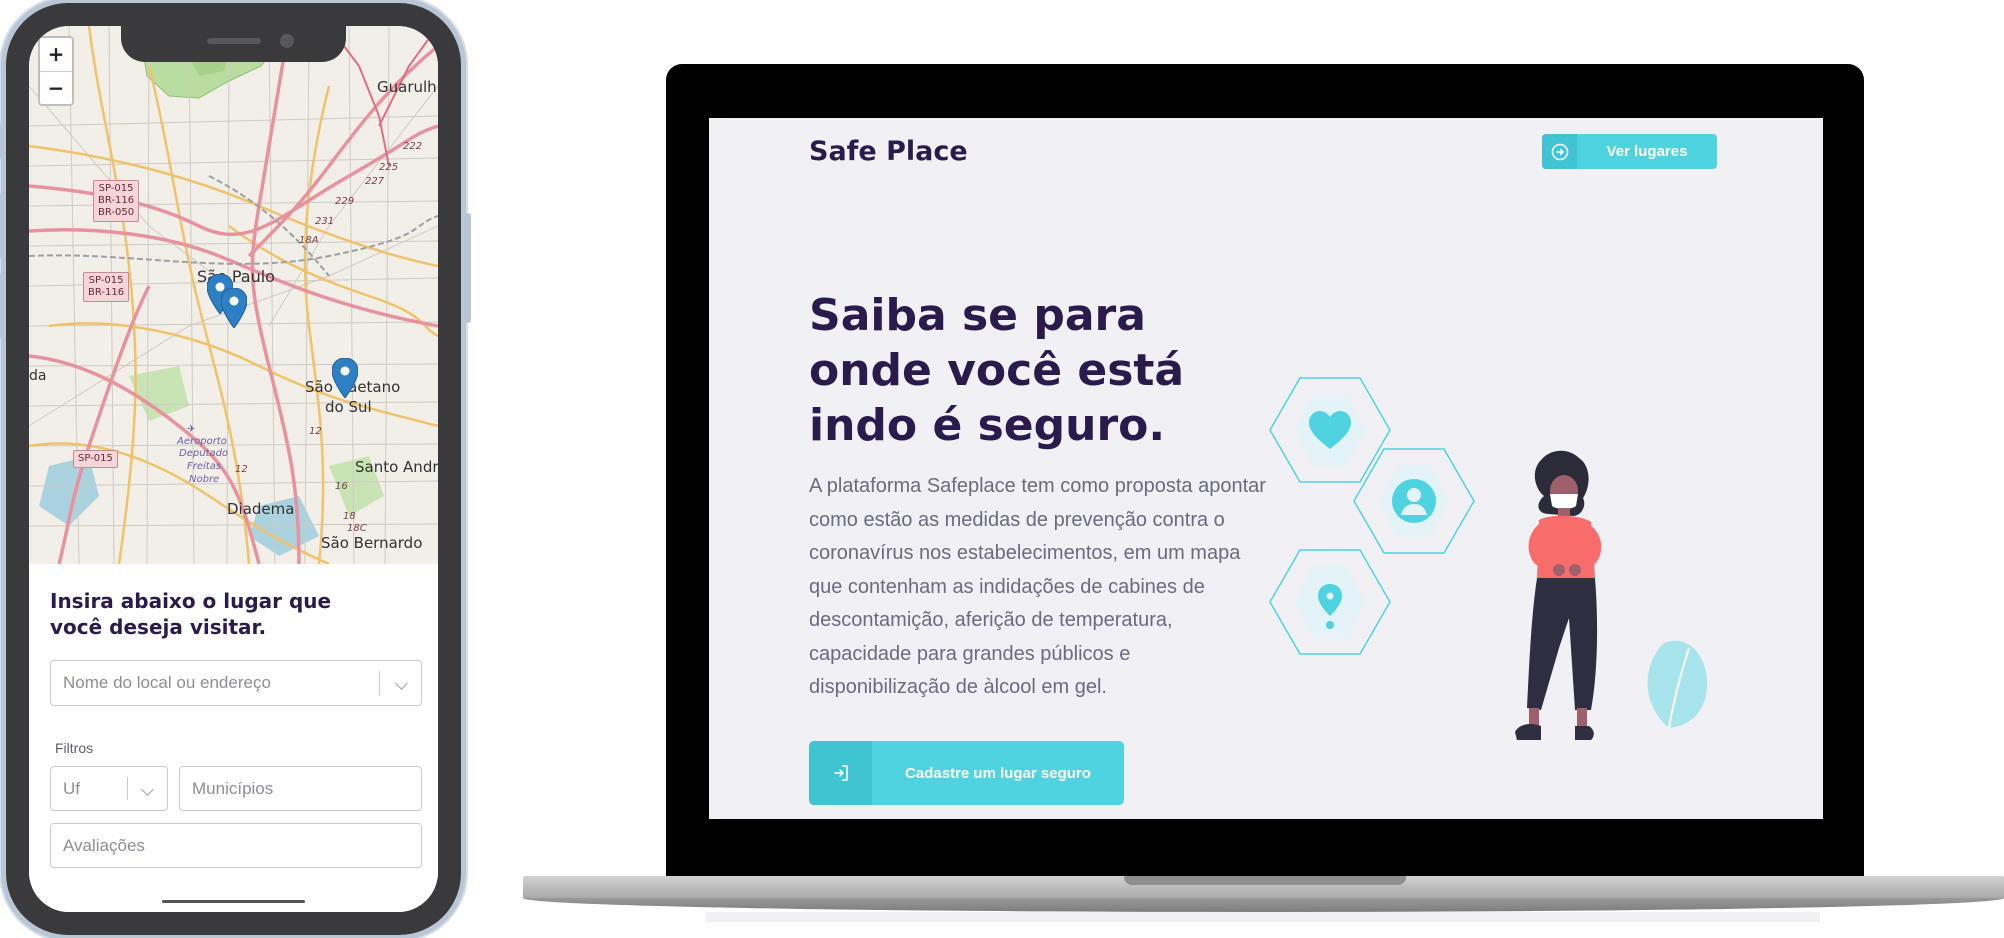  Describe the element at coordinates (325, 221) in the screenshot. I see `road-number: 231` at that location.